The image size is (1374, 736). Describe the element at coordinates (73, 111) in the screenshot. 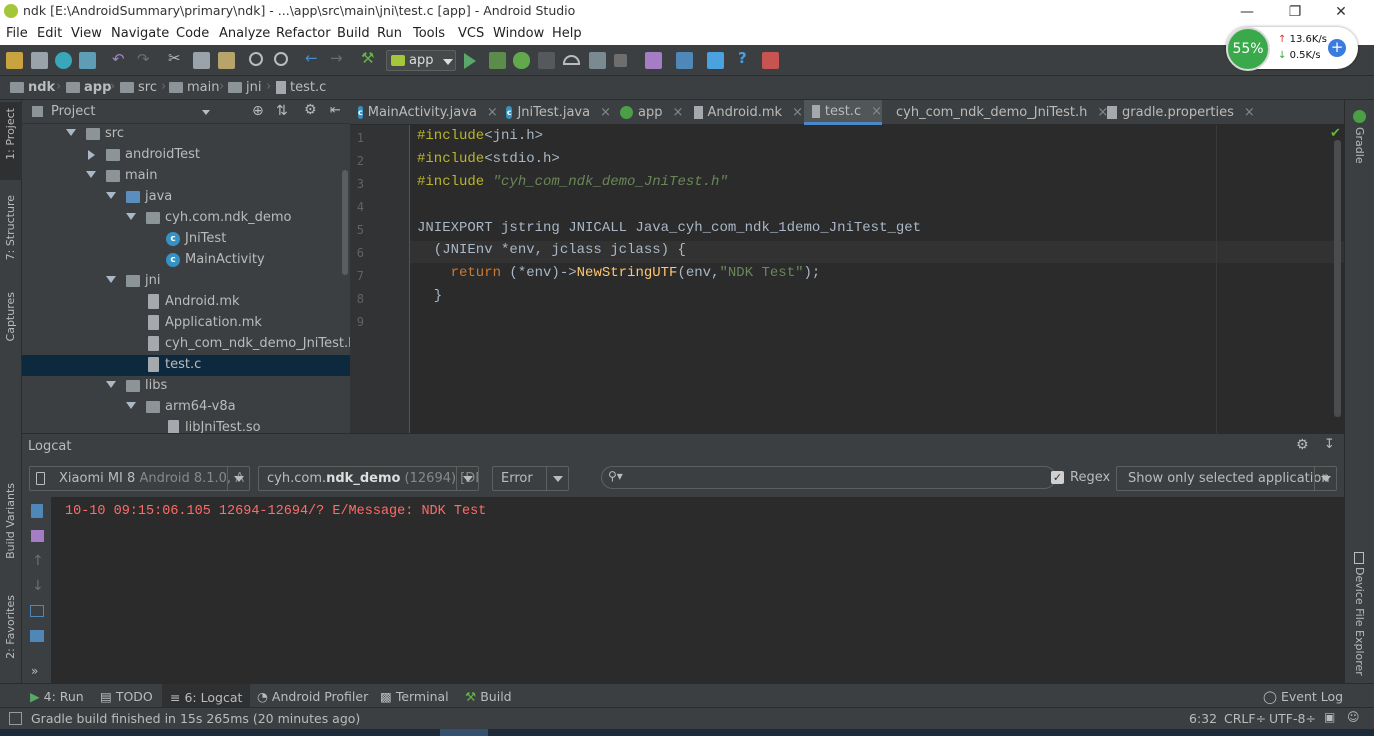

I see `project-view-select: Project` at that location.